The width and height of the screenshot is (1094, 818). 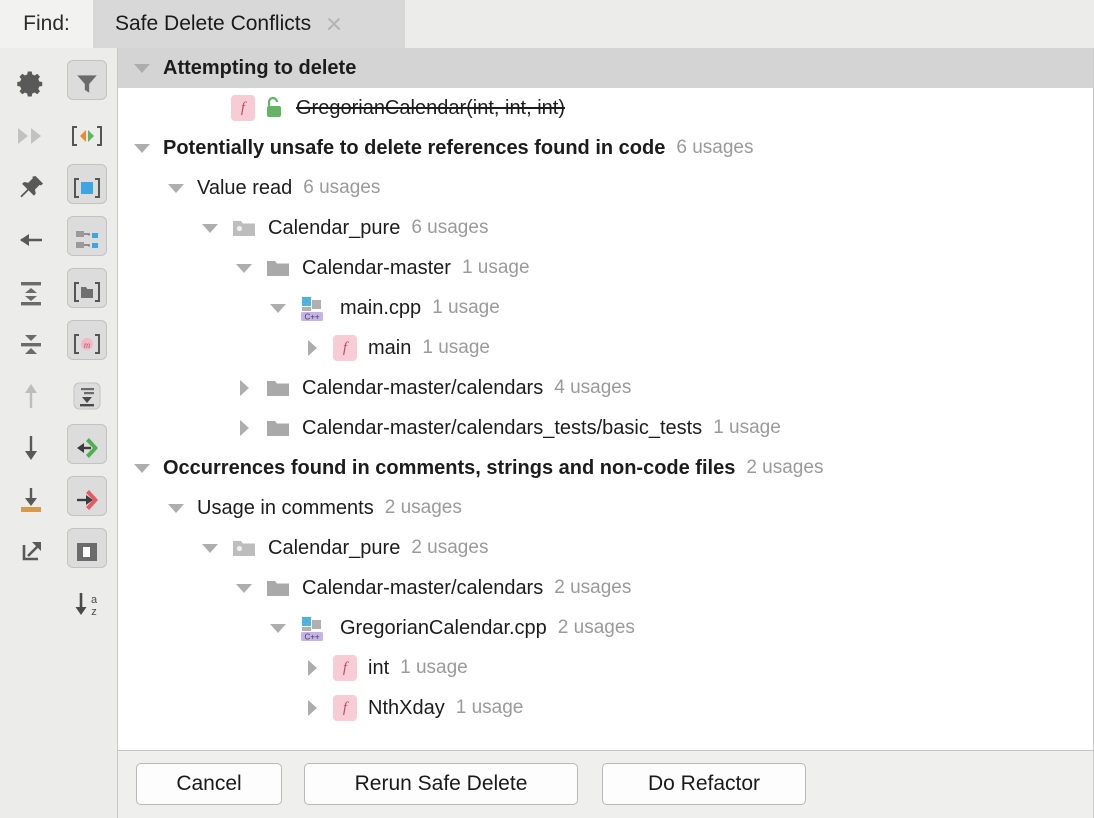 I want to click on tree-row-label: main, so click(x=390, y=347).